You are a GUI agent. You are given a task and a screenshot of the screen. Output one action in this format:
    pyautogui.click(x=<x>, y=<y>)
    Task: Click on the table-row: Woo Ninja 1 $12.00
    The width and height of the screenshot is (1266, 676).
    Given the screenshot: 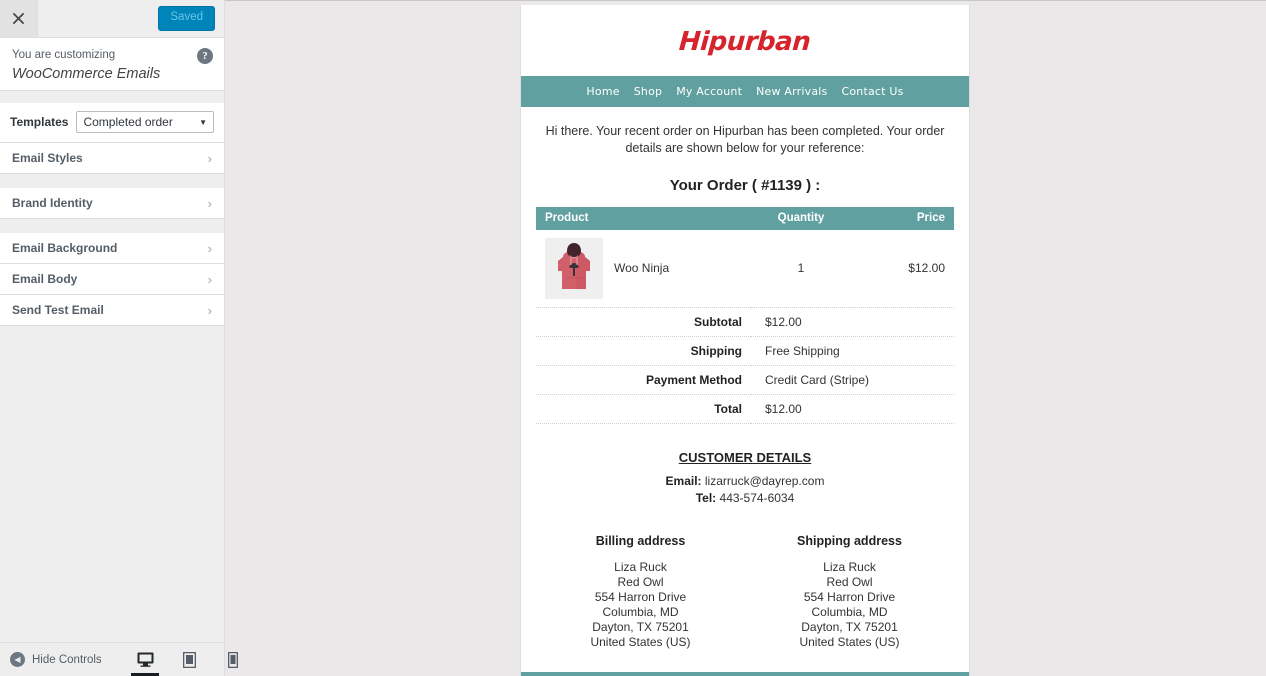 What is the action you would take?
    pyautogui.click(x=745, y=268)
    